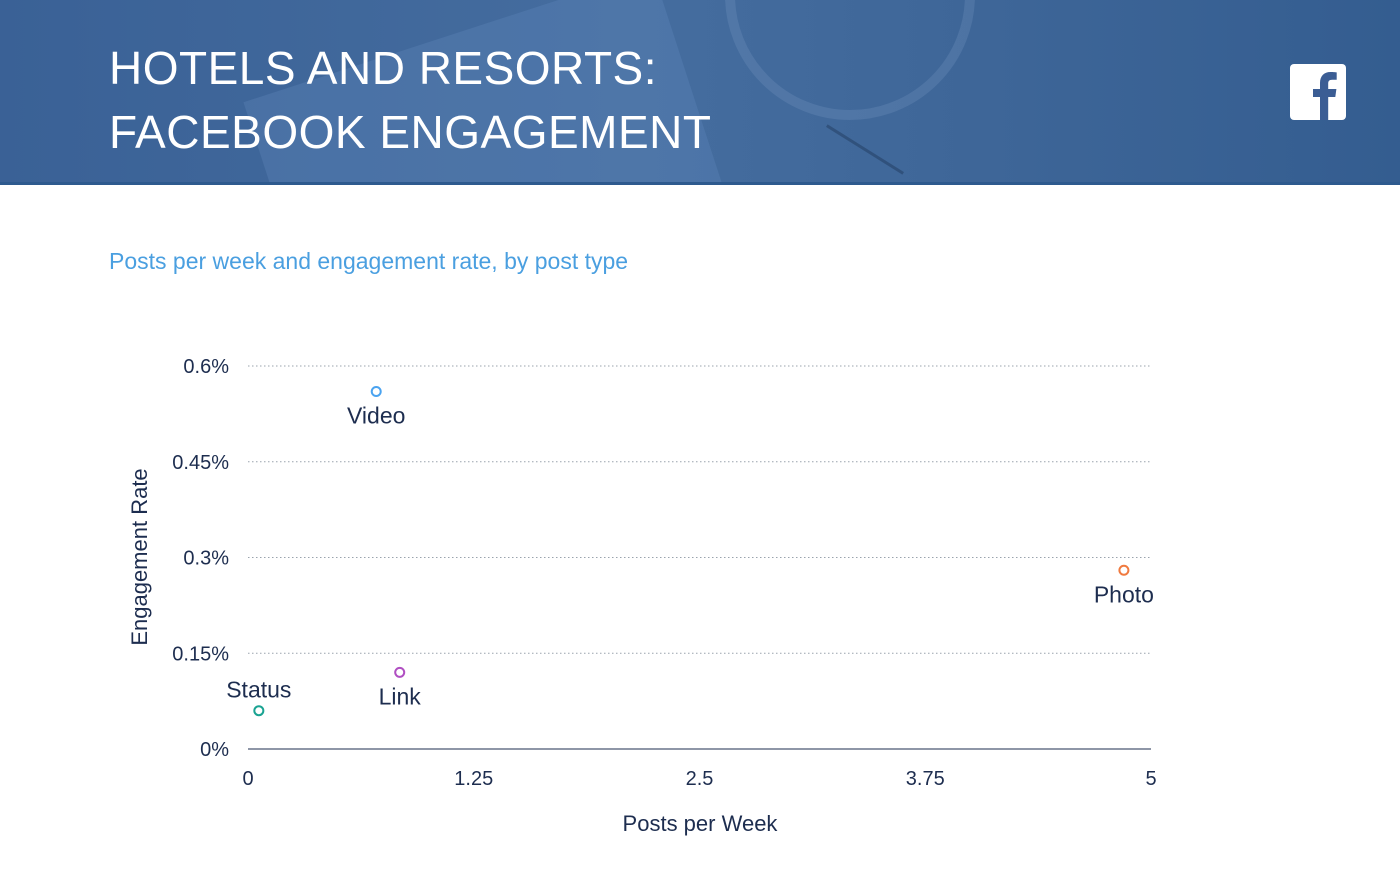 This screenshot has width=1400, height=879. What do you see at coordinates (200, 463) in the screenshot?
I see `y-tick-label: 0.45%` at bounding box center [200, 463].